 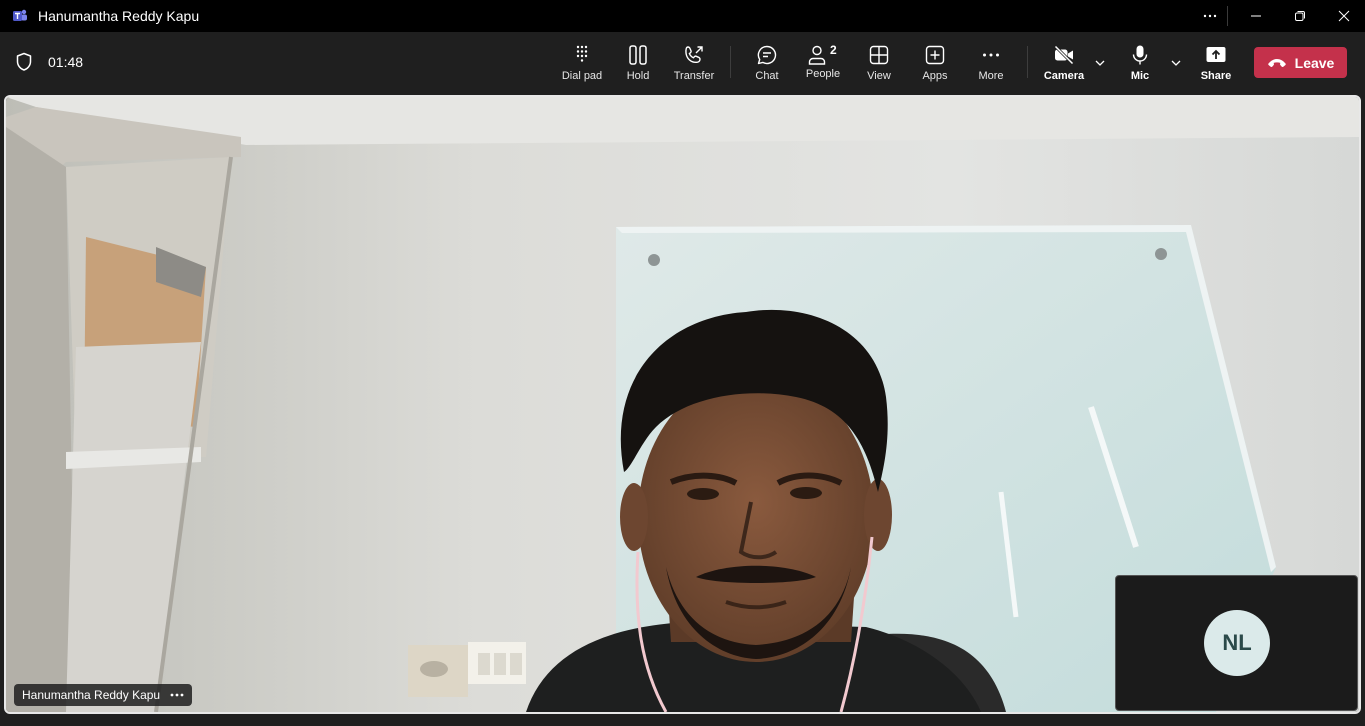 I want to click on camera-options-chevron-icon, so click(x=1100, y=63).